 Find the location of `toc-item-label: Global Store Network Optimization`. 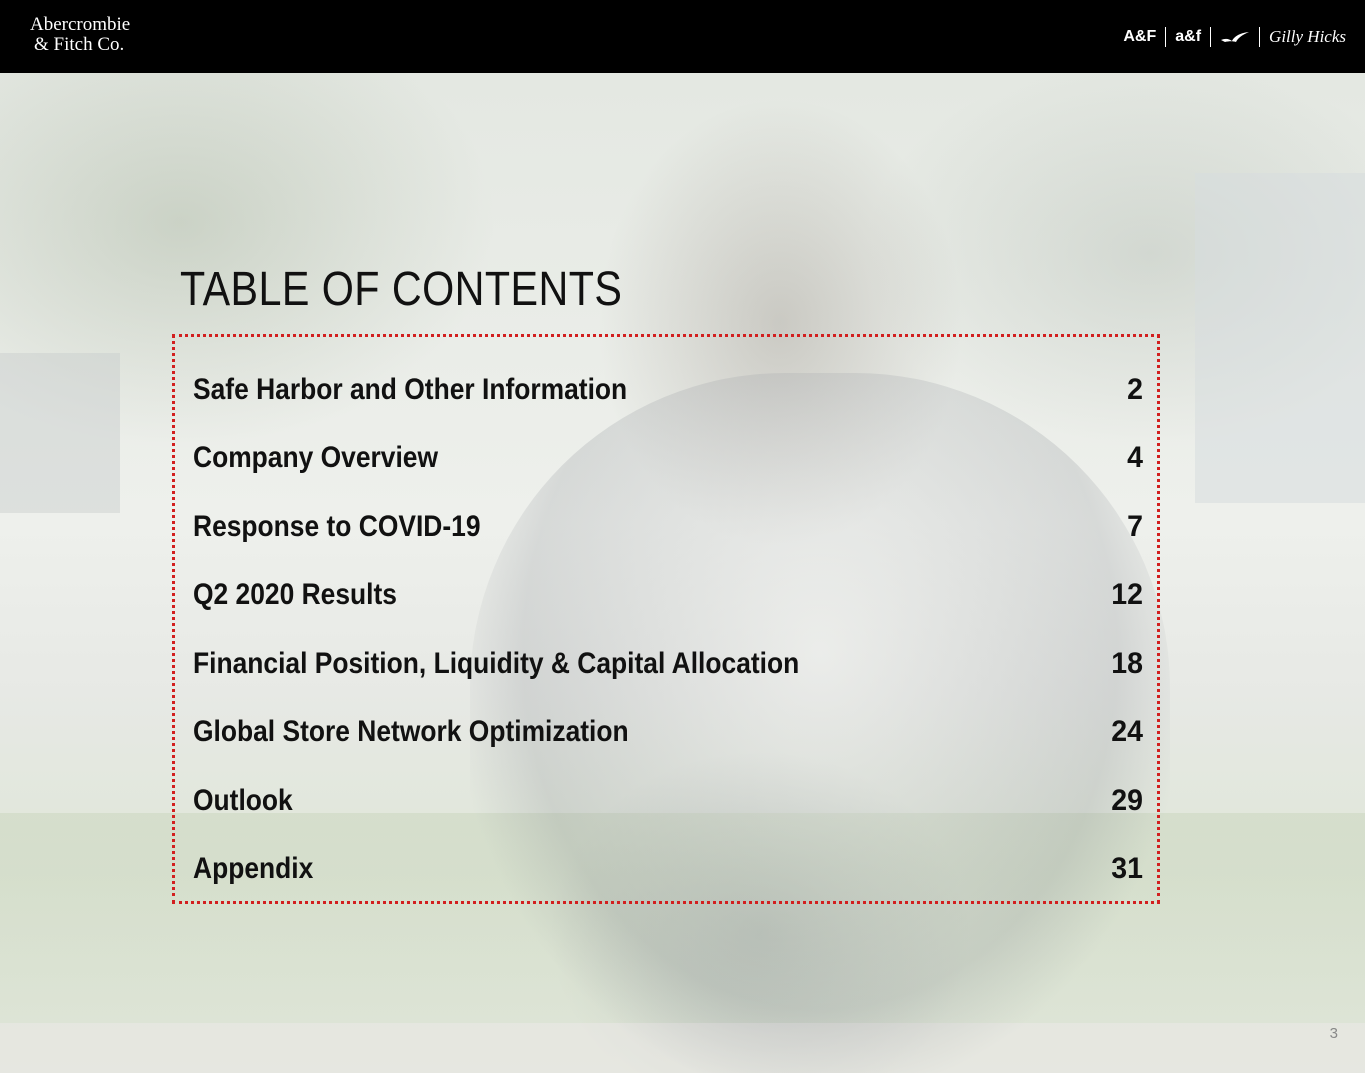

toc-item-label: Global Store Network Optimization is located at coordinates (411, 731).